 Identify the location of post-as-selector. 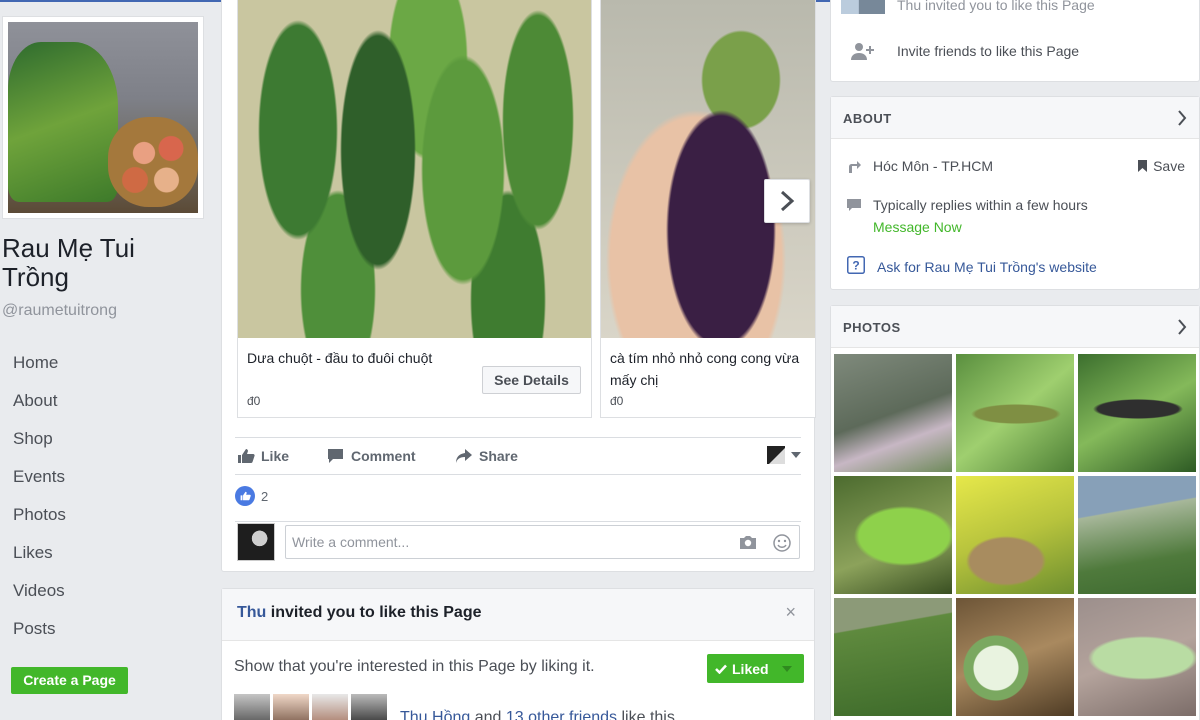
(784, 455).